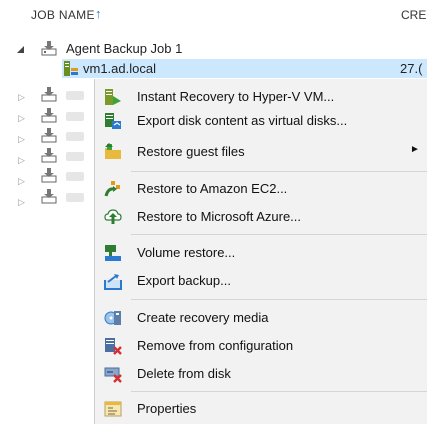 The height and width of the screenshot is (424, 427). I want to click on menu-item-delete-from-disk: Delete from disk, so click(261, 374).